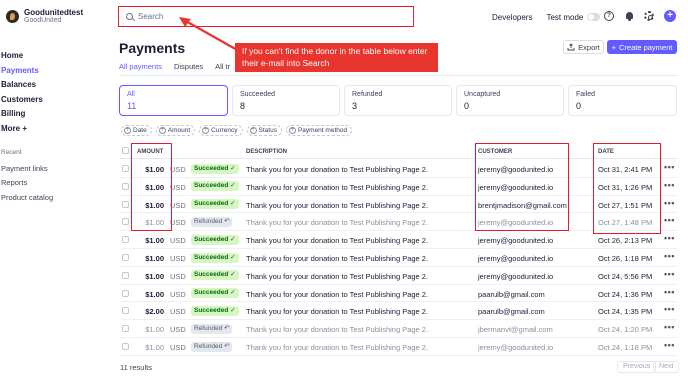 The width and height of the screenshot is (688, 379). I want to click on recent-item-product-catalog: Product catalog, so click(50, 197).